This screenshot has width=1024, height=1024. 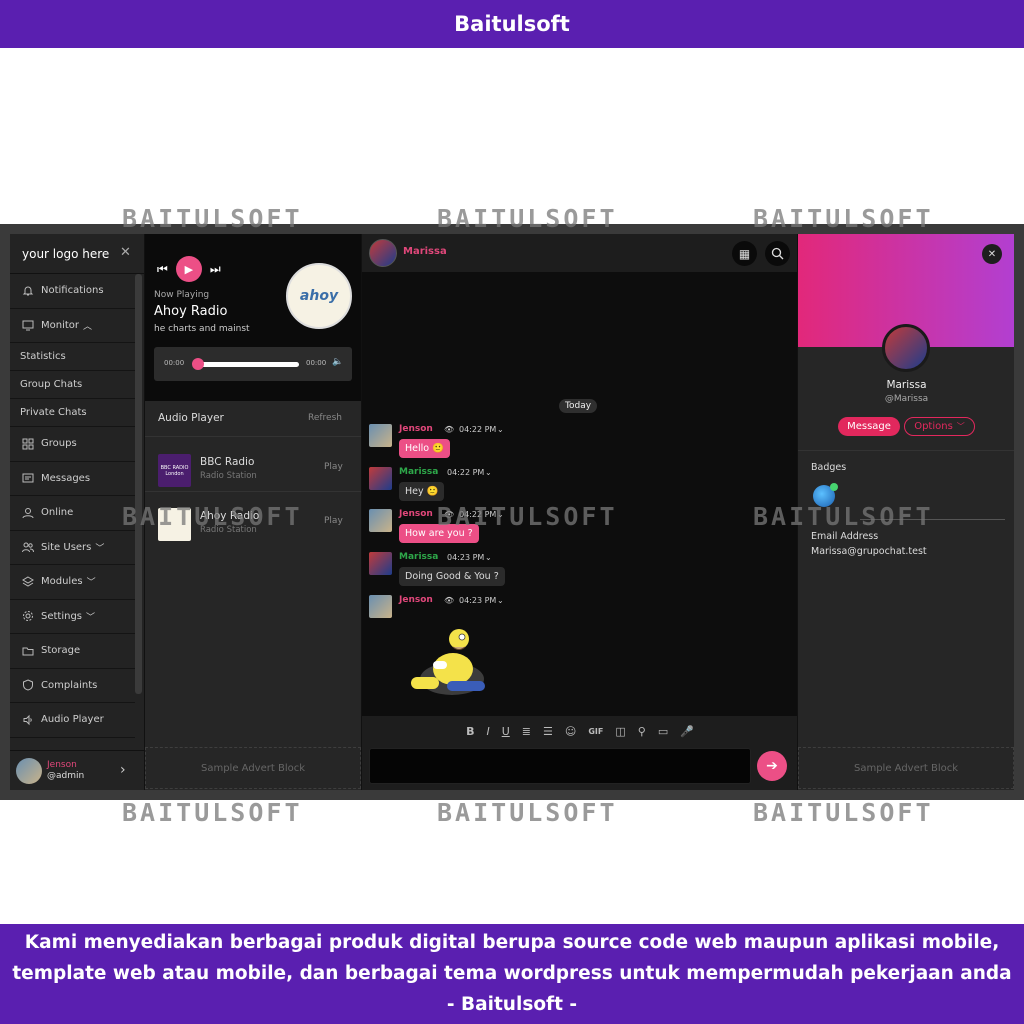 I want to click on send-button: ➔, so click(x=772, y=766).